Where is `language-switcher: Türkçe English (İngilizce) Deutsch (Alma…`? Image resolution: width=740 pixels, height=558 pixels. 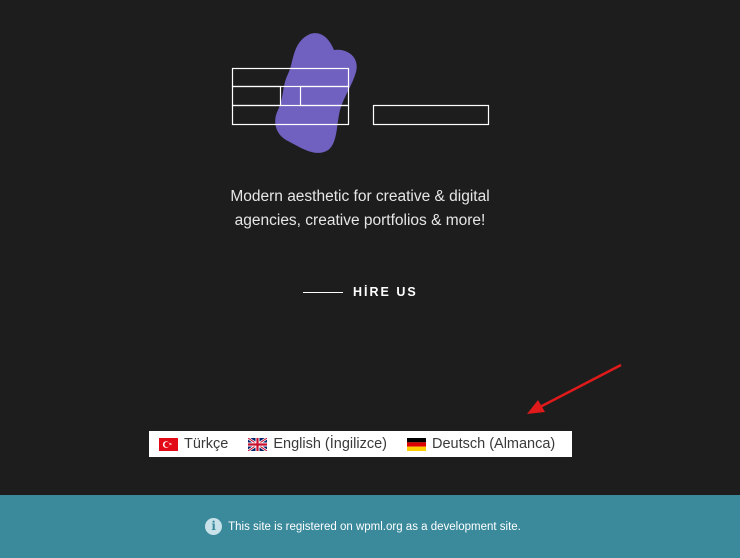 language-switcher: Türkçe English (İngilizce) Deutsch (Alma… is located at coordinates (360, 444).